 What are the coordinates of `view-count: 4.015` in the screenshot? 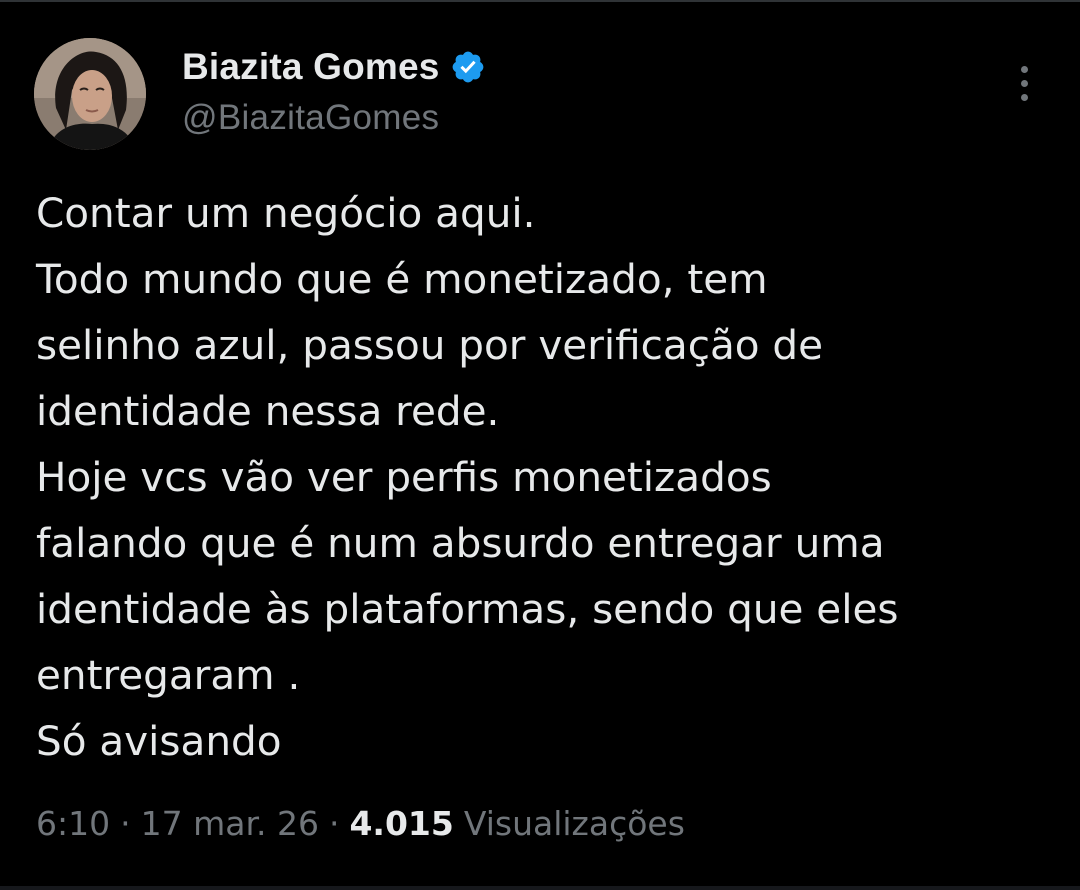 It's located at (401, 823).